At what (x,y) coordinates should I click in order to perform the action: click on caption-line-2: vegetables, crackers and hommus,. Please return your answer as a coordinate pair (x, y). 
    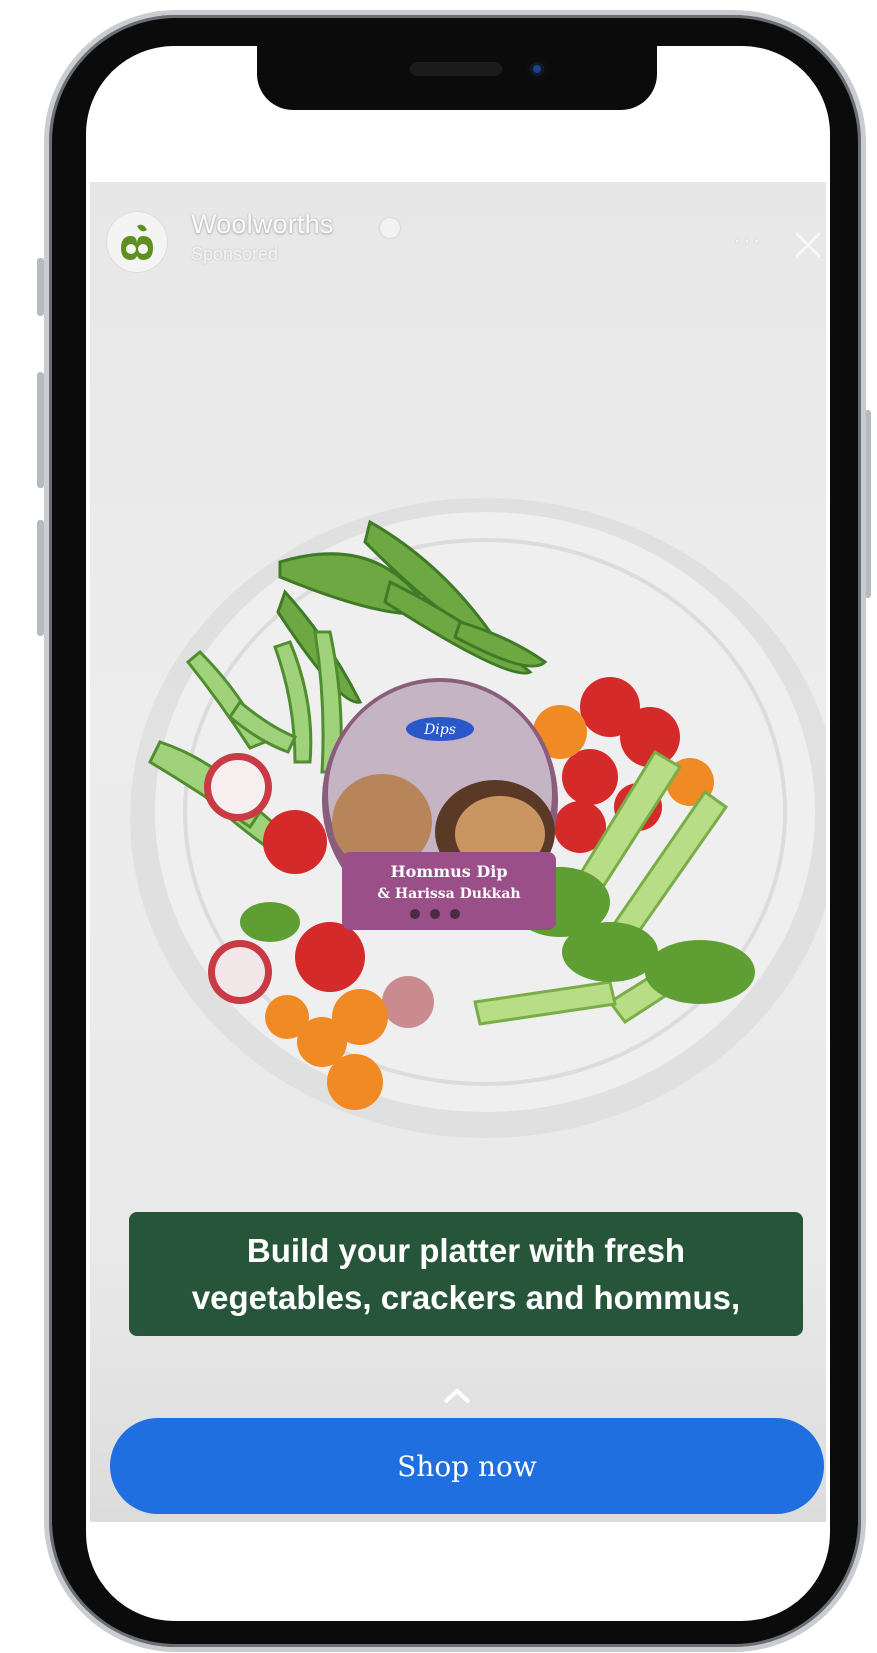
    Looking at the image, I should click on (466, 1297).